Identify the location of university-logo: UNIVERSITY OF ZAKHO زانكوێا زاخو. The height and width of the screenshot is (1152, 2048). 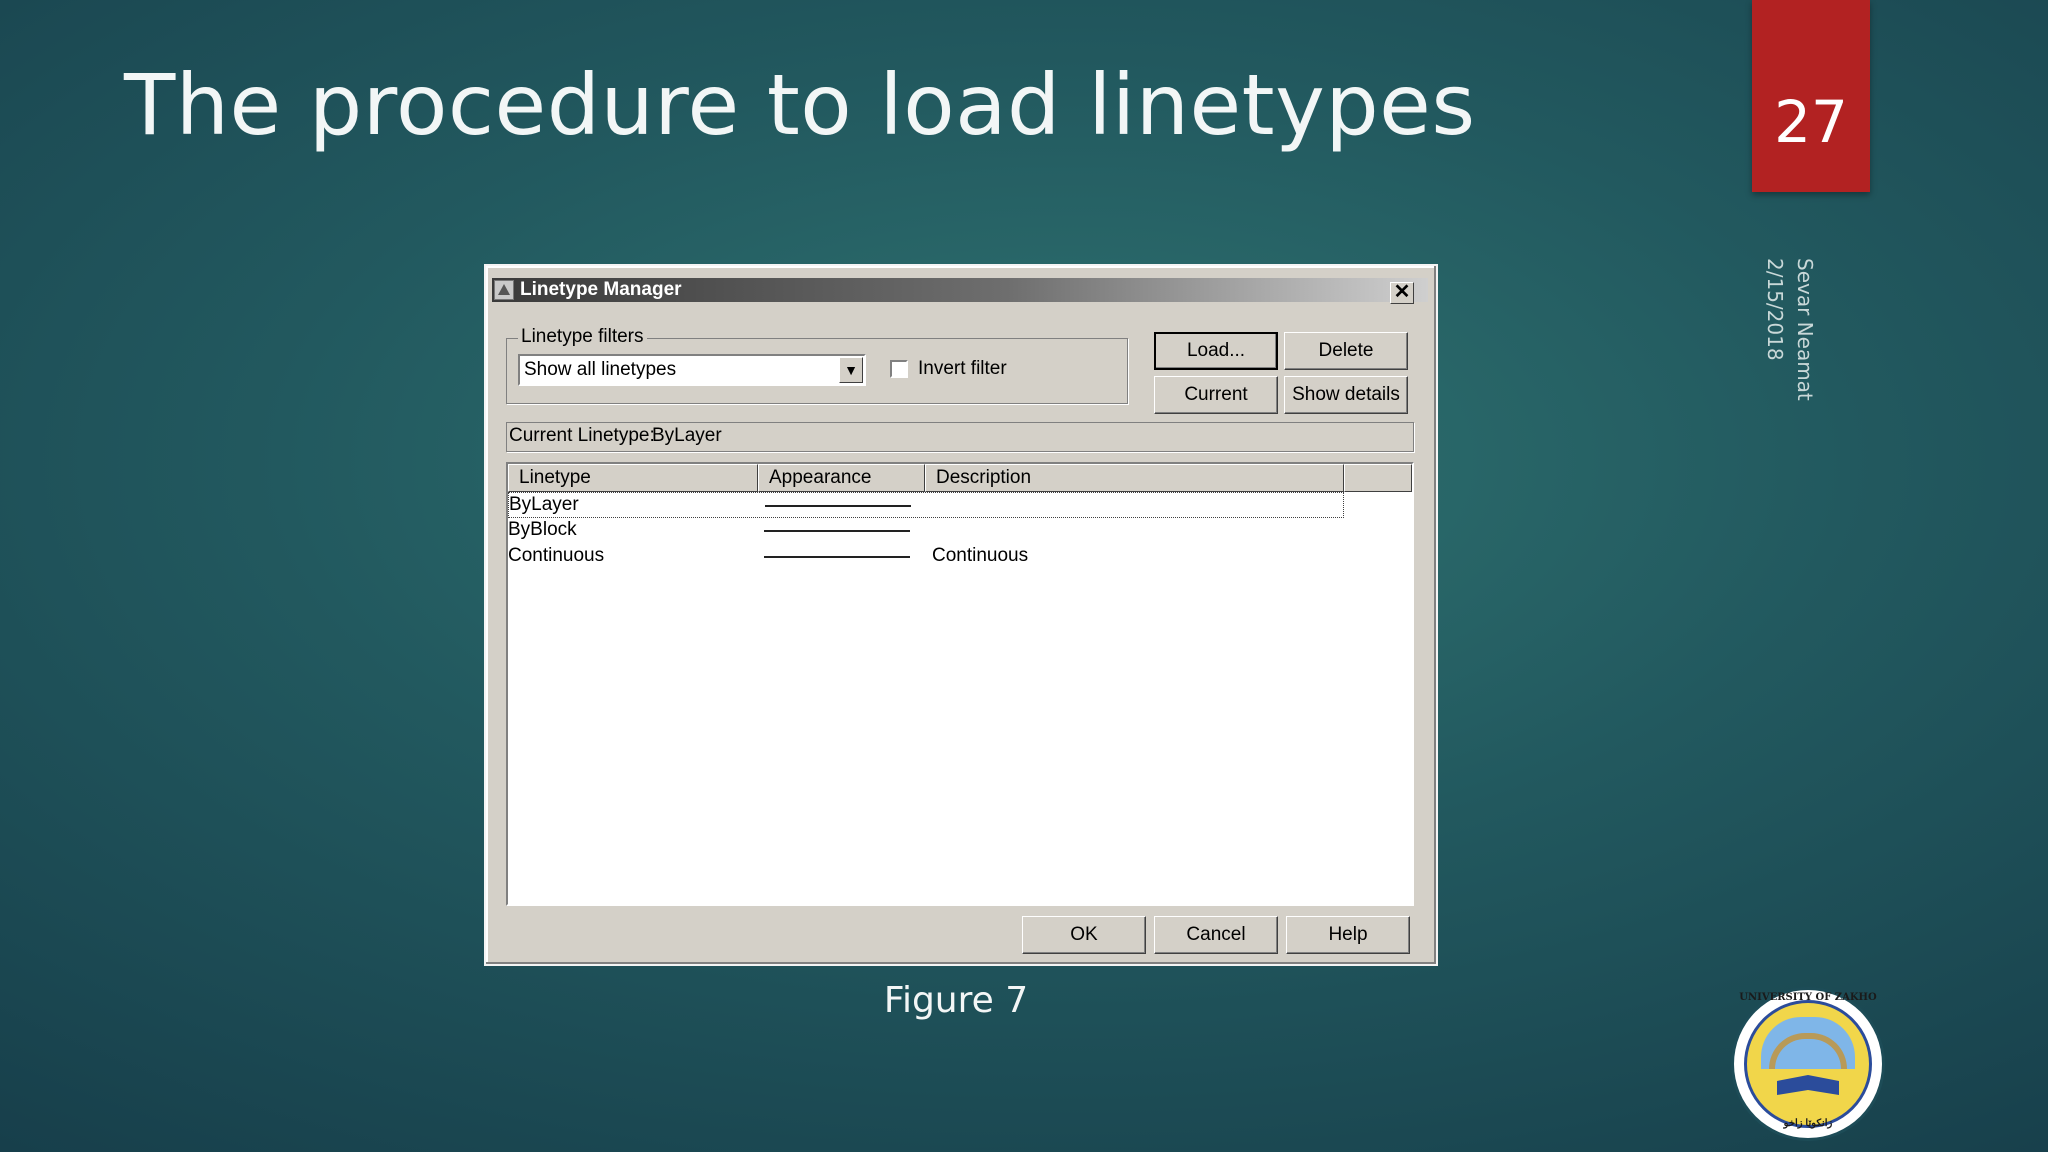
(1808, 1064).